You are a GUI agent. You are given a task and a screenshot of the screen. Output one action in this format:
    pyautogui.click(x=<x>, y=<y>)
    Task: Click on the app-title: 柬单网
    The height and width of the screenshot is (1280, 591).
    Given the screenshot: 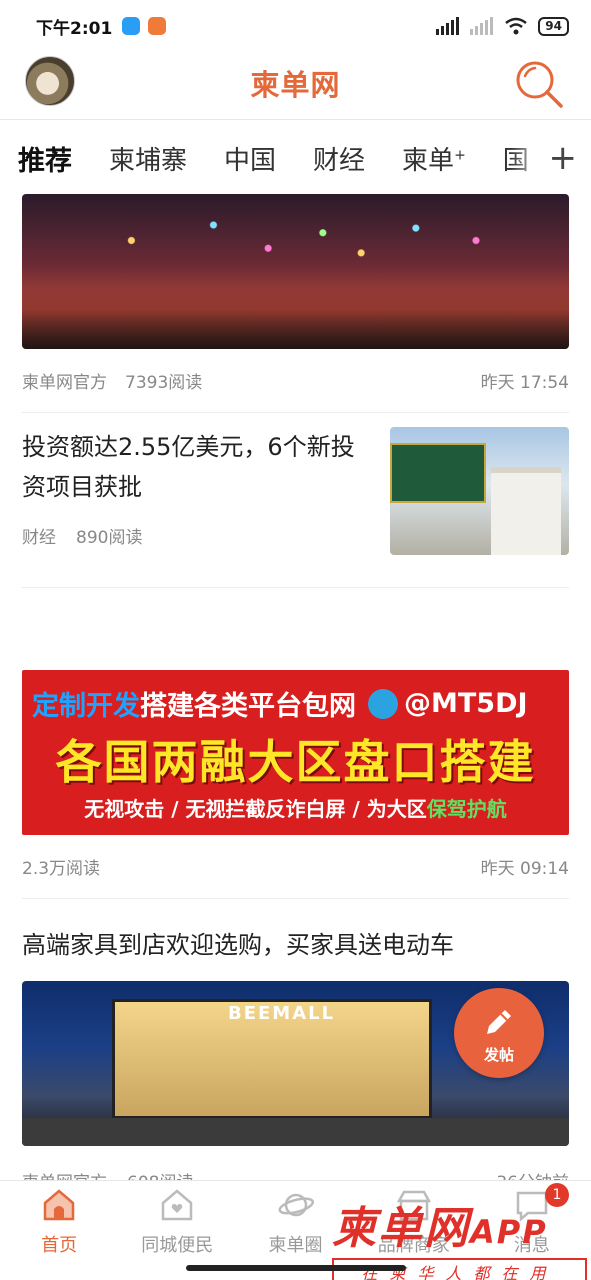 What is the action you would take?
    pyautogui.click(x=295, y=85)
    